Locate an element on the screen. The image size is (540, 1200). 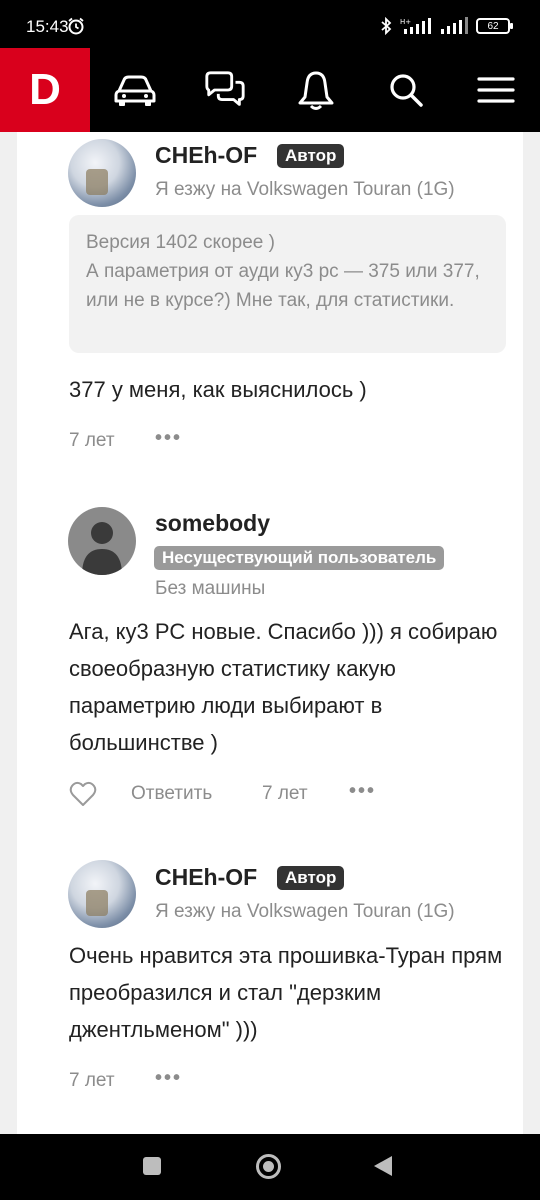
recent-apps-icon is located at coordinates (152, 1166).